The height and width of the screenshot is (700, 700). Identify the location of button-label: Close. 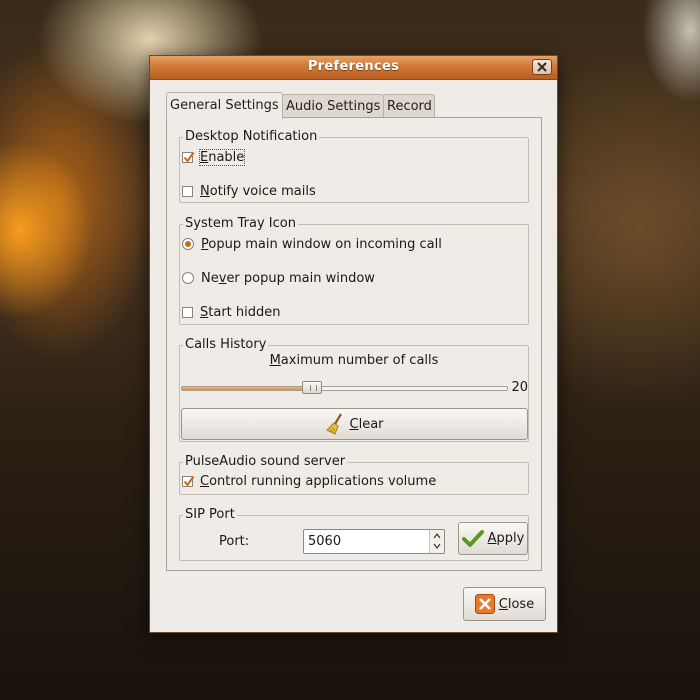
(516, 604).